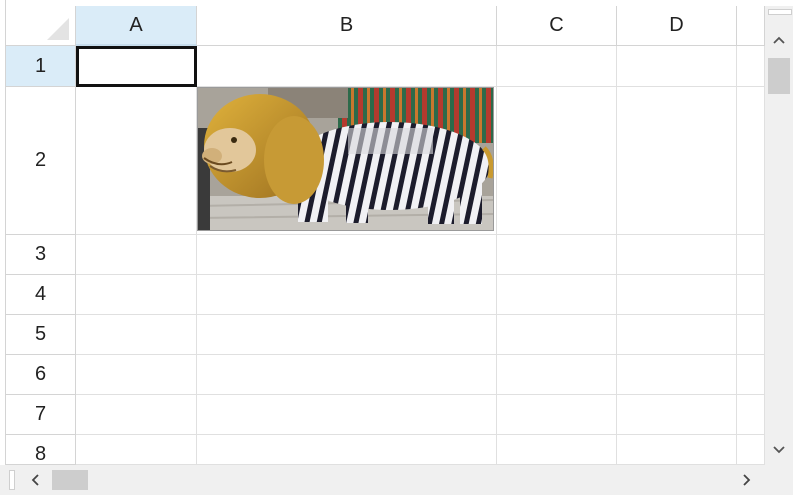 Image resolution: width=793 pixels, height=495 pixels. I want to click on cell-a3, so click(136, 255).